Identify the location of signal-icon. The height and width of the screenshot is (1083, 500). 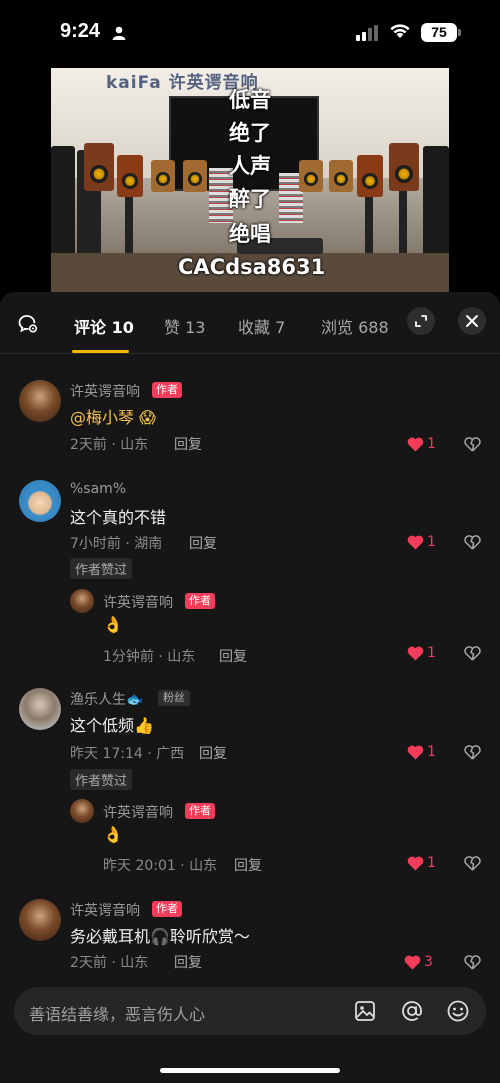
(367, 33).